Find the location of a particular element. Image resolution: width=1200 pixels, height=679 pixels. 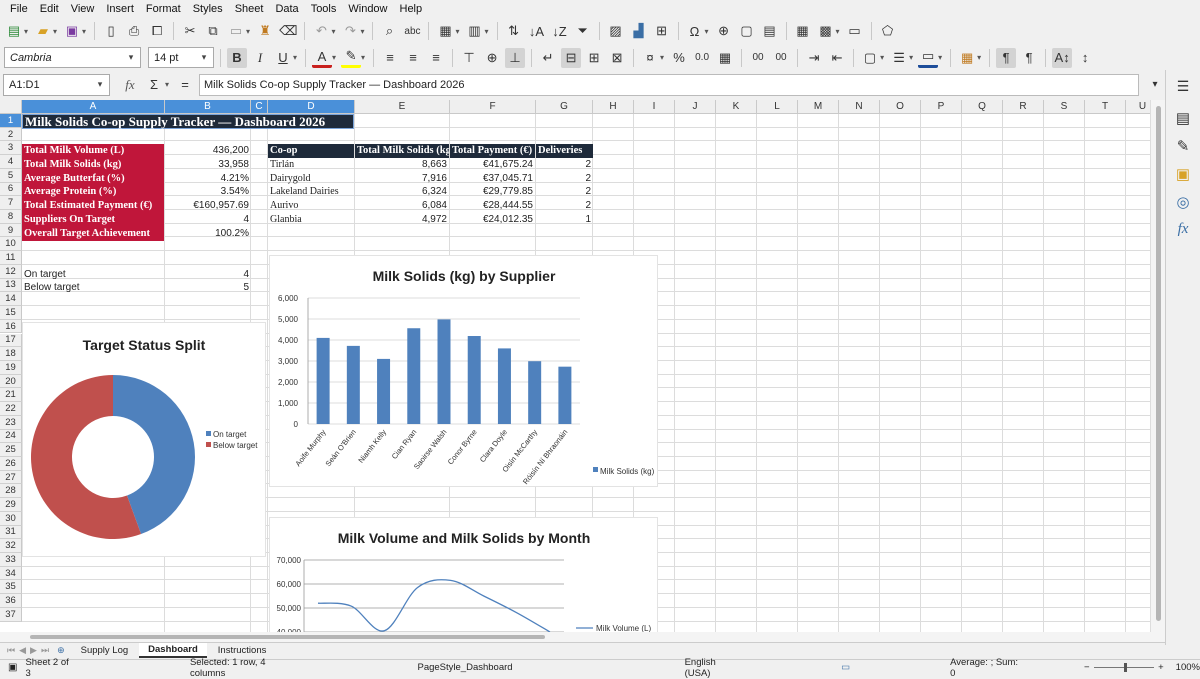

sort-descending-icon: ↓Z is located at coordinates (560, 31).